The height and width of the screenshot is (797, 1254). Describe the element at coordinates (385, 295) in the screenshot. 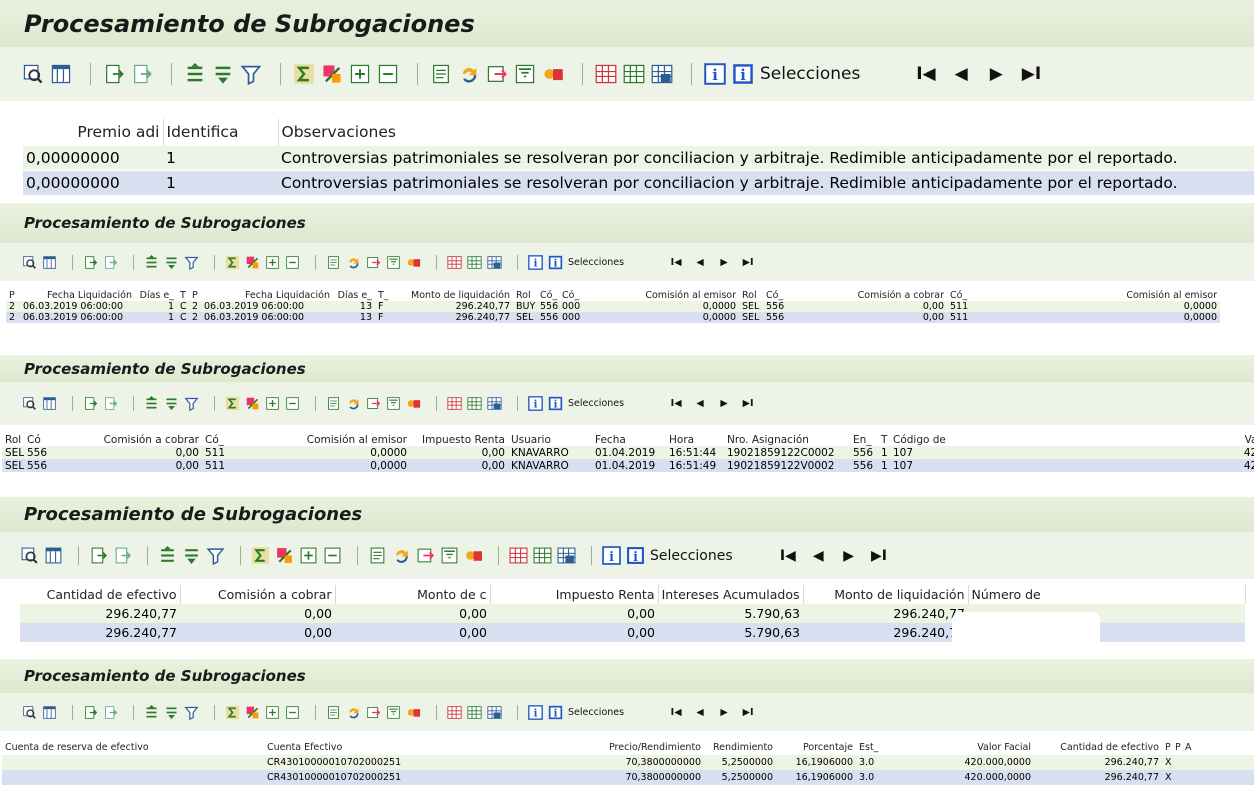

I see `column-header: T_` at that location.